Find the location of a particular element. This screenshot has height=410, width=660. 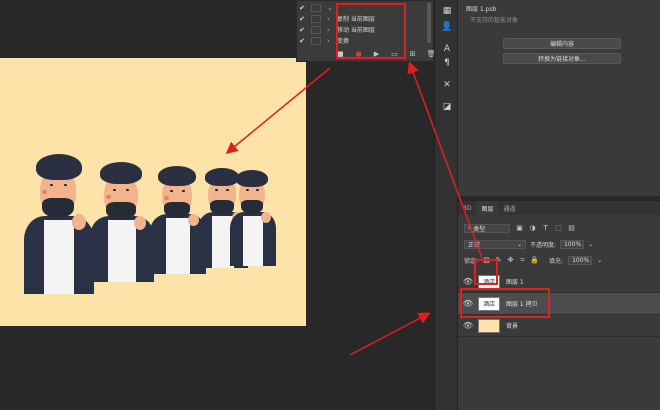

eye-icon: 👁 is located at coordinates (468, 325).